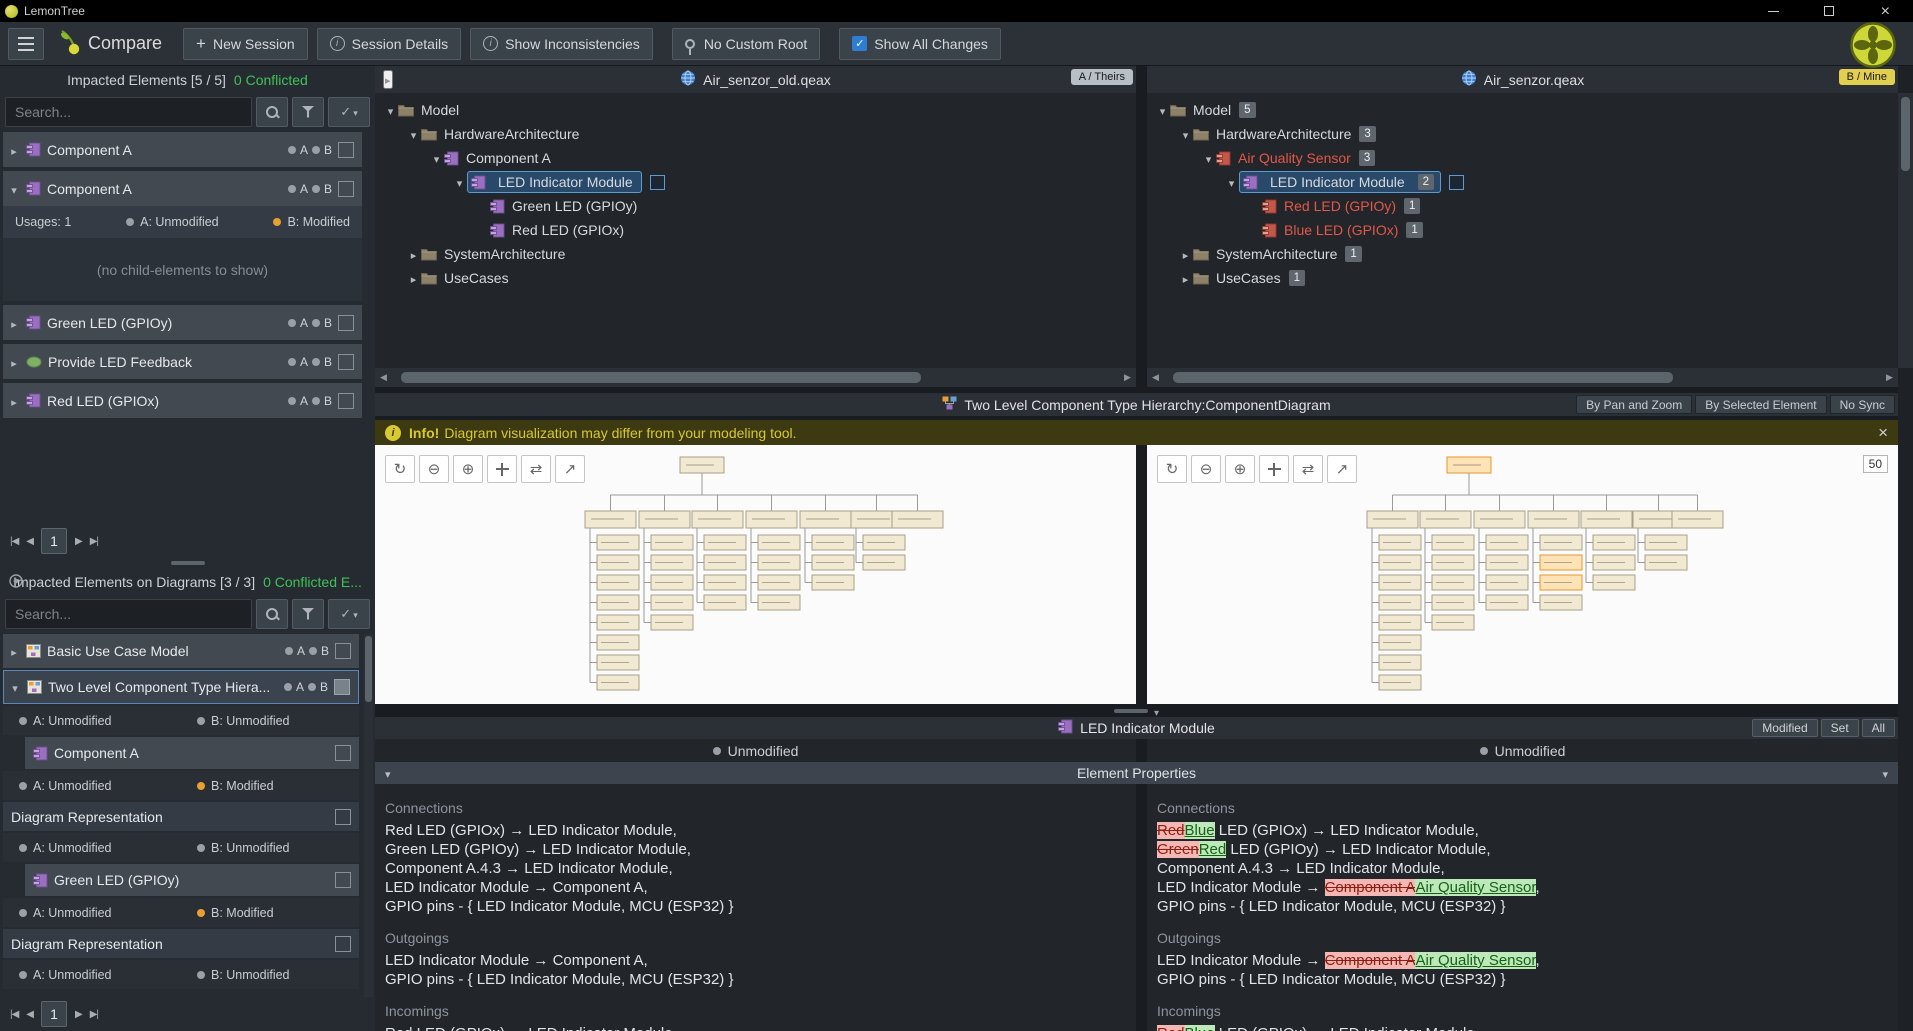 This screenshot has width=1913, height=1031. What do you see at coordinates (1829, 11) in the screenshot?
I see `maximize-button` at bounding box center [1829, 11].